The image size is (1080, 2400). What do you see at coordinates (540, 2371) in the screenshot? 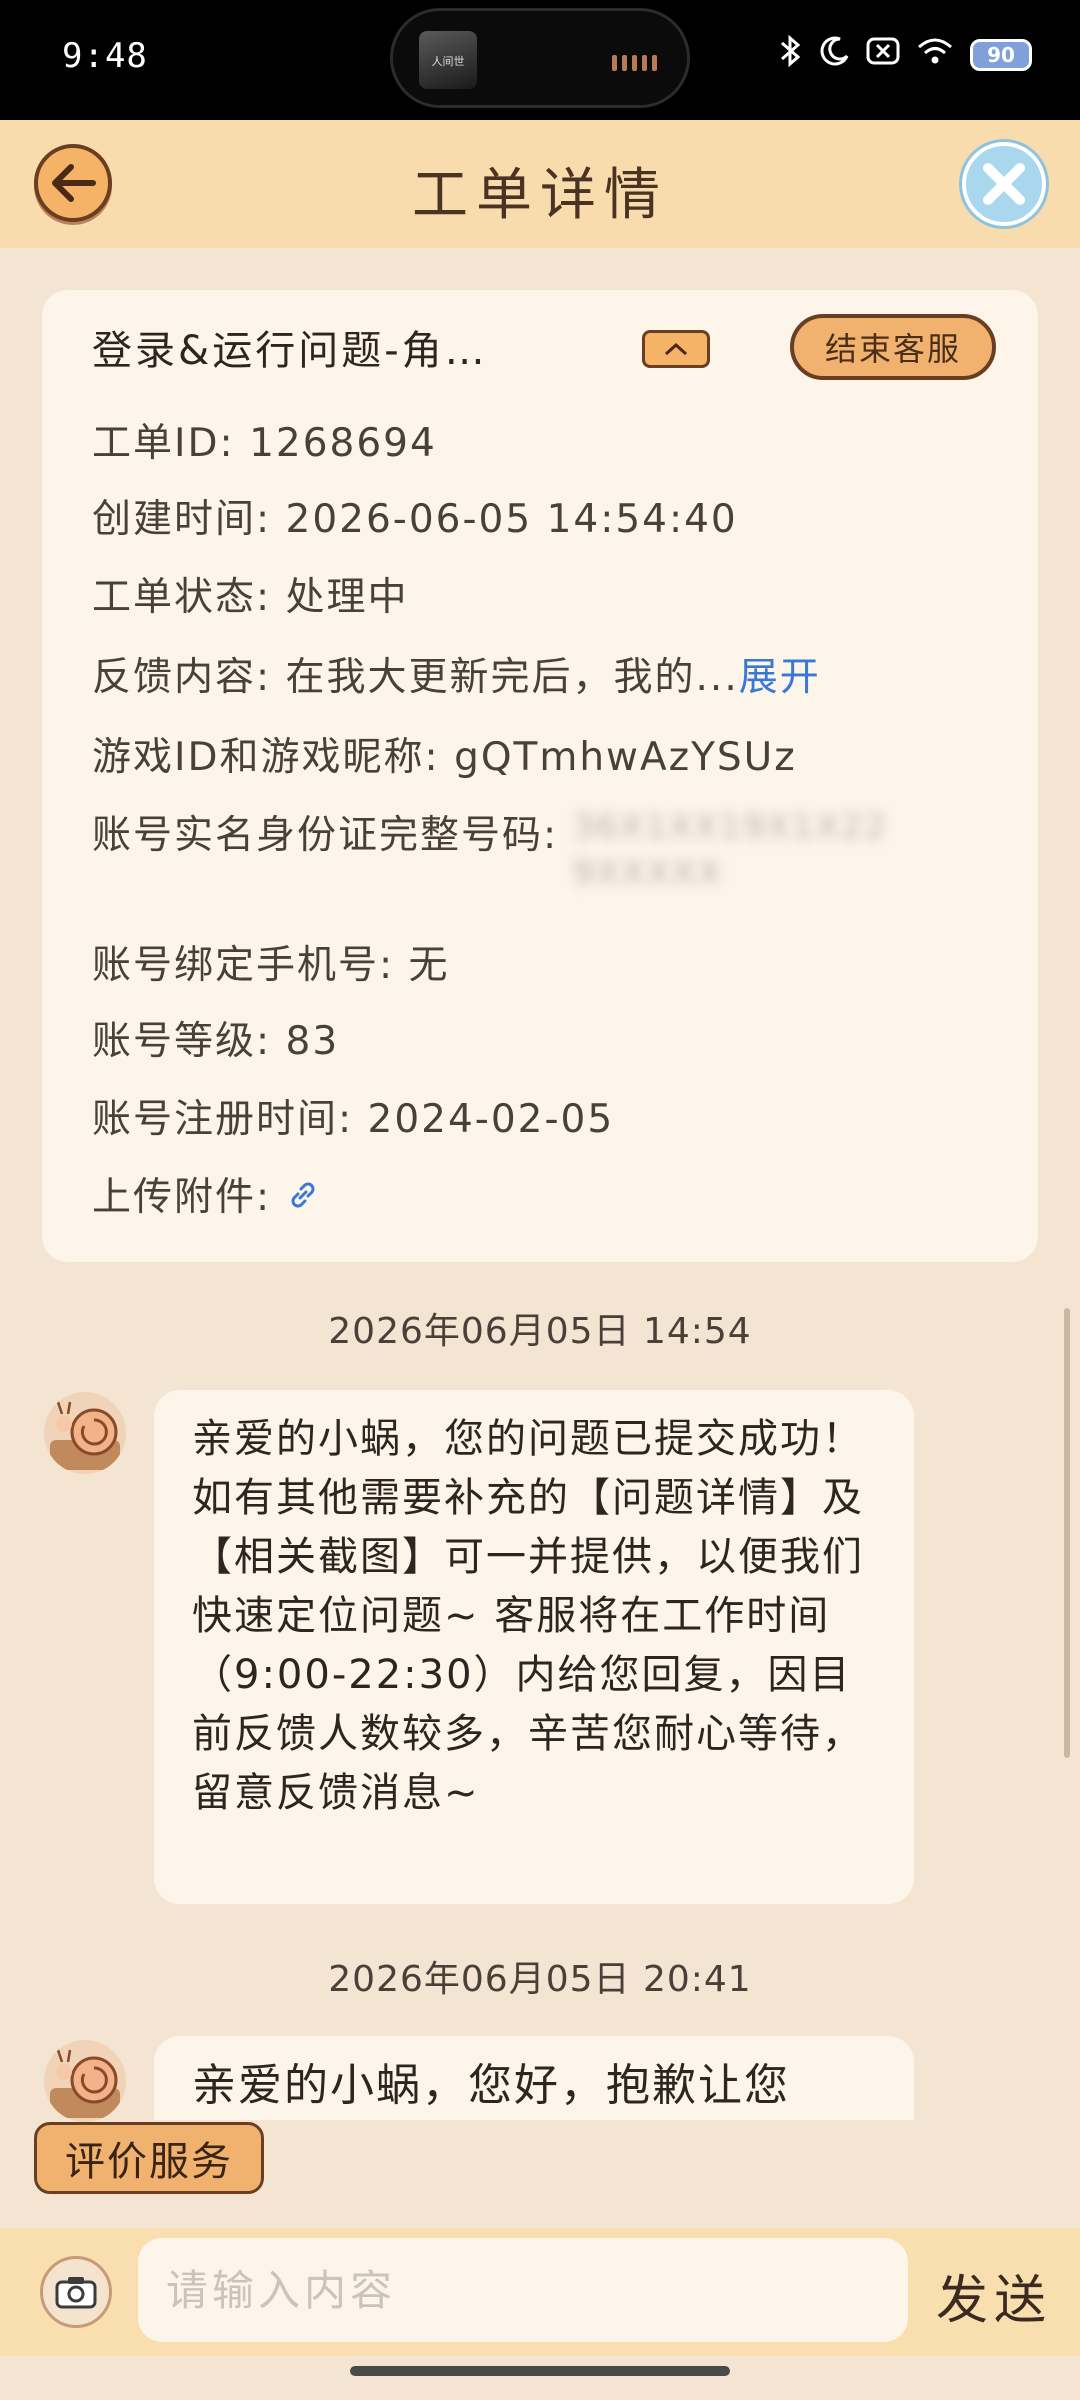
I see `home-indicator` at bounding box center [540, 2371].